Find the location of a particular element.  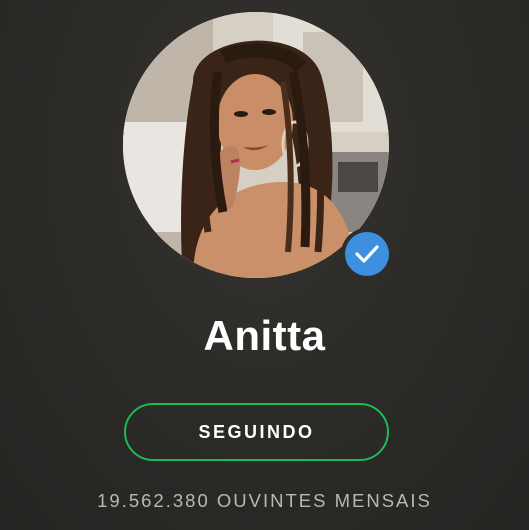

following-button: SEGUINDO is located at coordinates (256, 432).